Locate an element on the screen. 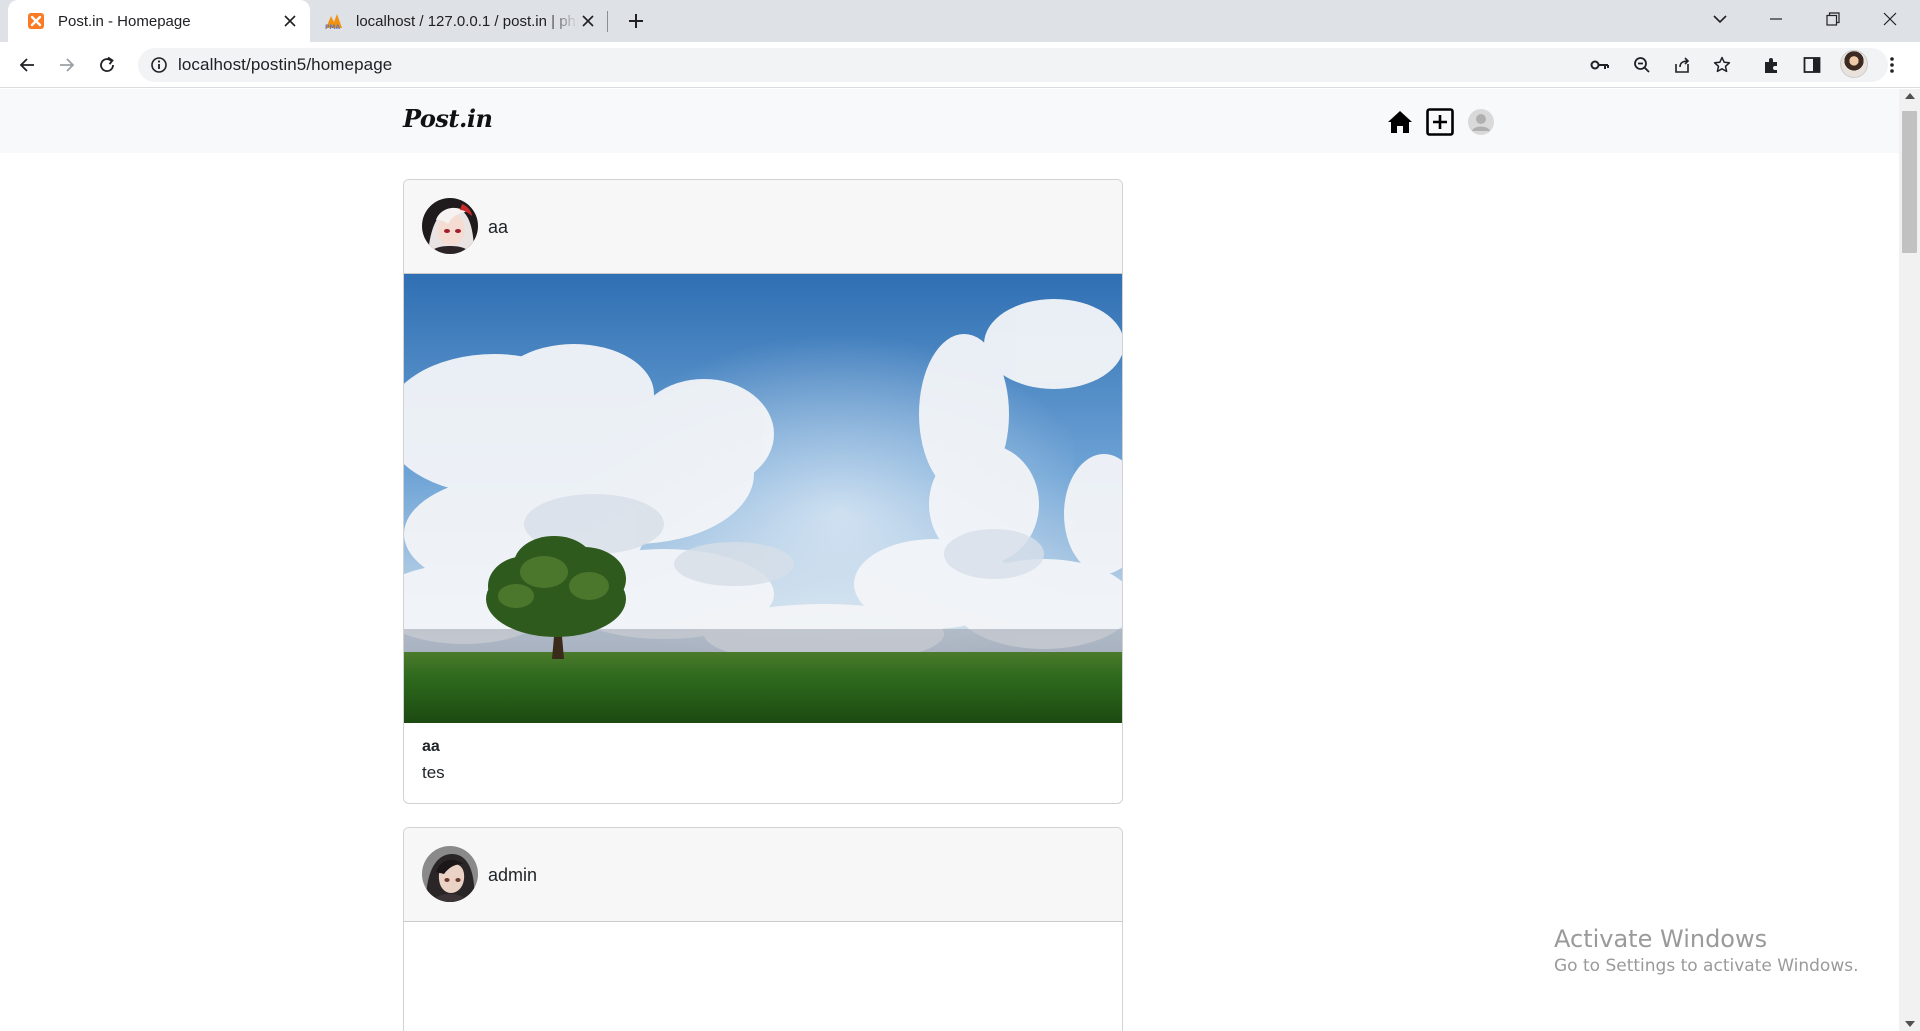 This screenshot has height=1031, width=1920. site-navbar: Post.in is located at coordinates (949, 121).